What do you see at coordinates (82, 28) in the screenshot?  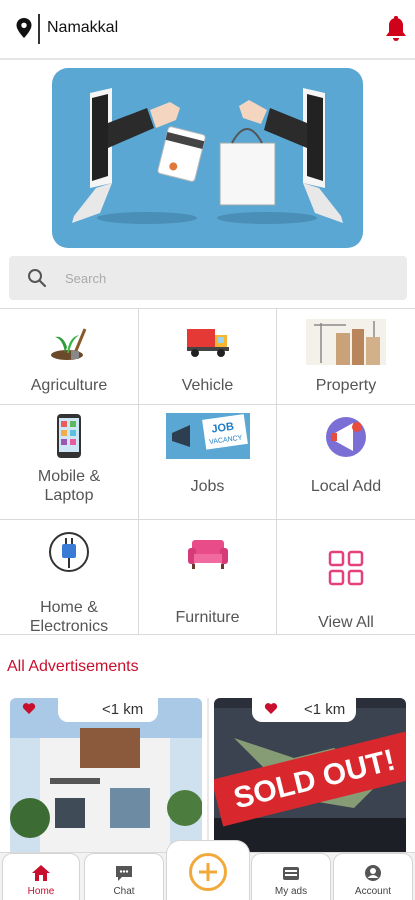 I see `location-name: Namakkal` at bounding box center [82, 28].